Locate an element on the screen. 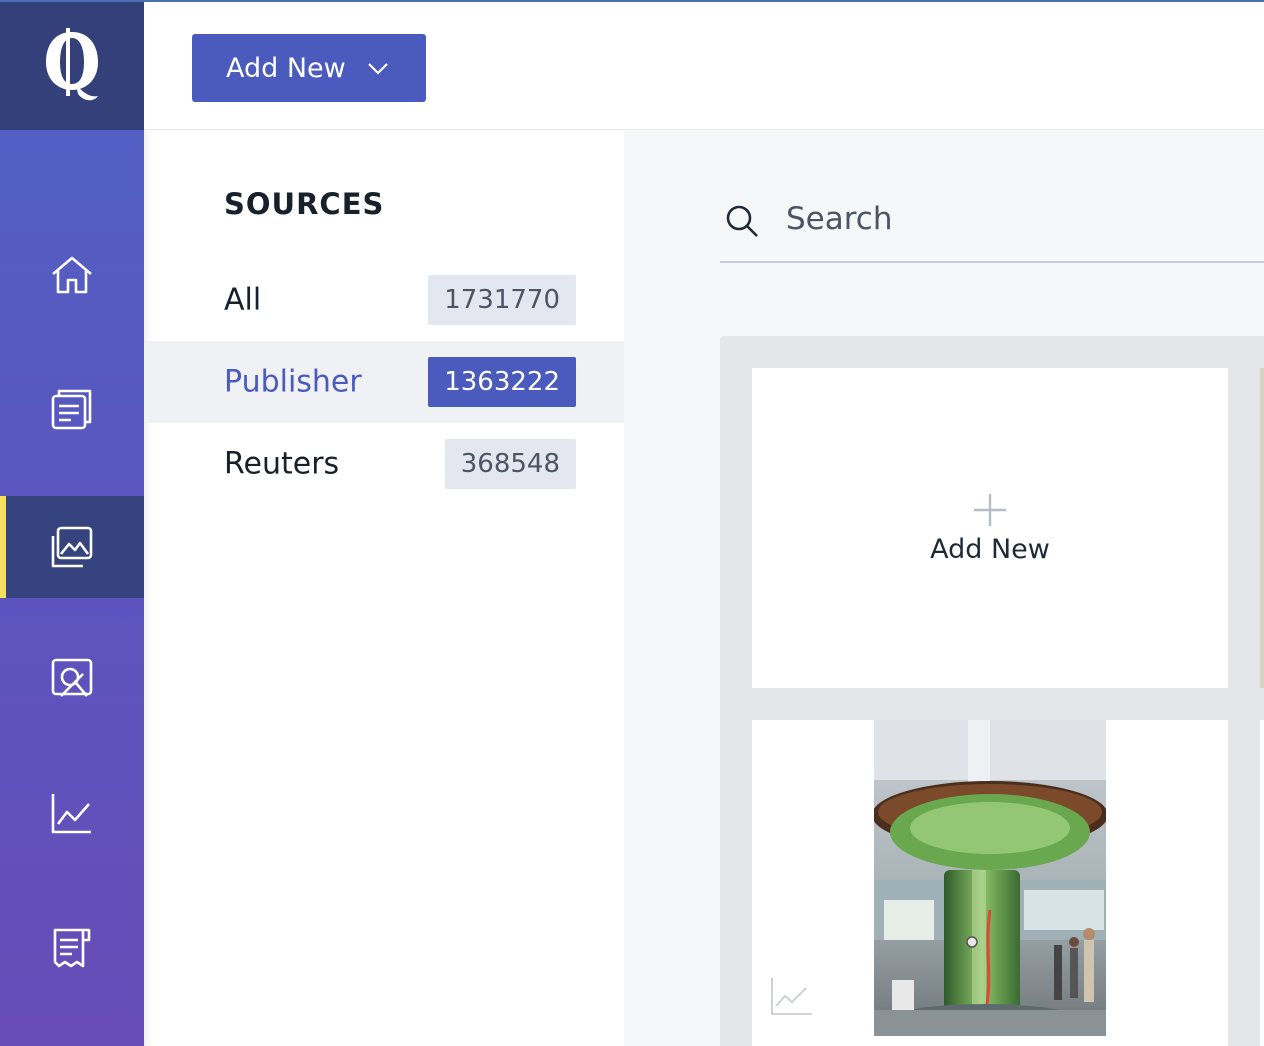 This screenshot has height=1046, width=1264. sources-title: SOURCES is located at coordinates (304, 204).